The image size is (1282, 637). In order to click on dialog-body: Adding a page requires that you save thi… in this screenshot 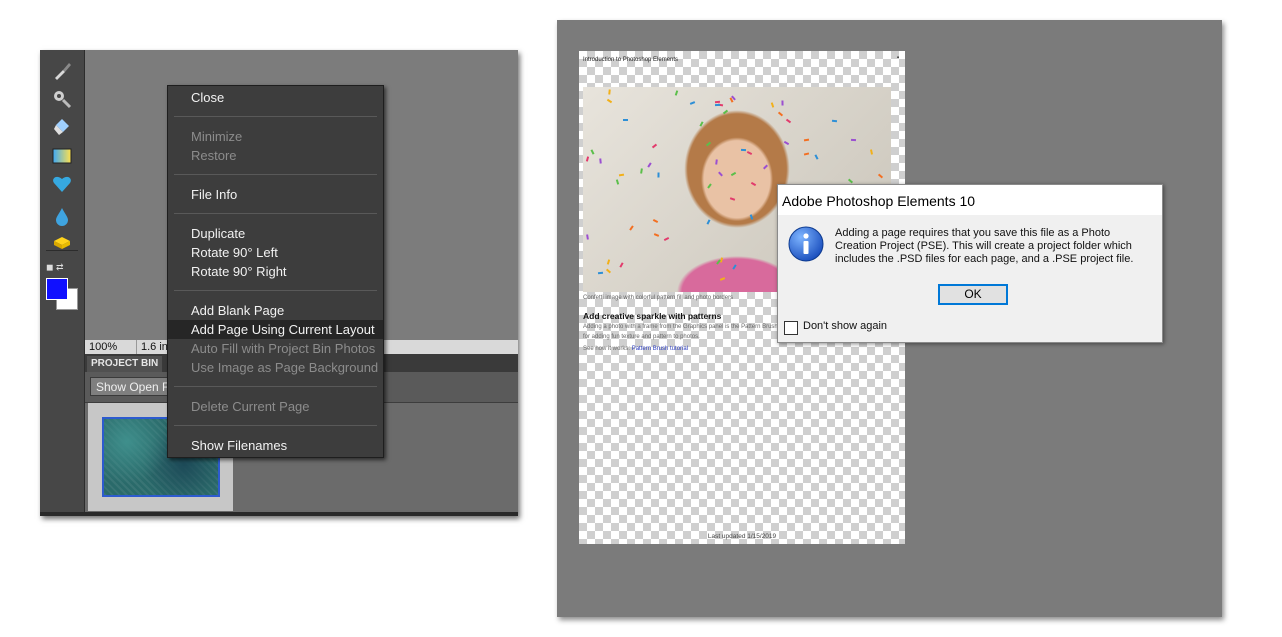, I will do `click(970, 278)`.